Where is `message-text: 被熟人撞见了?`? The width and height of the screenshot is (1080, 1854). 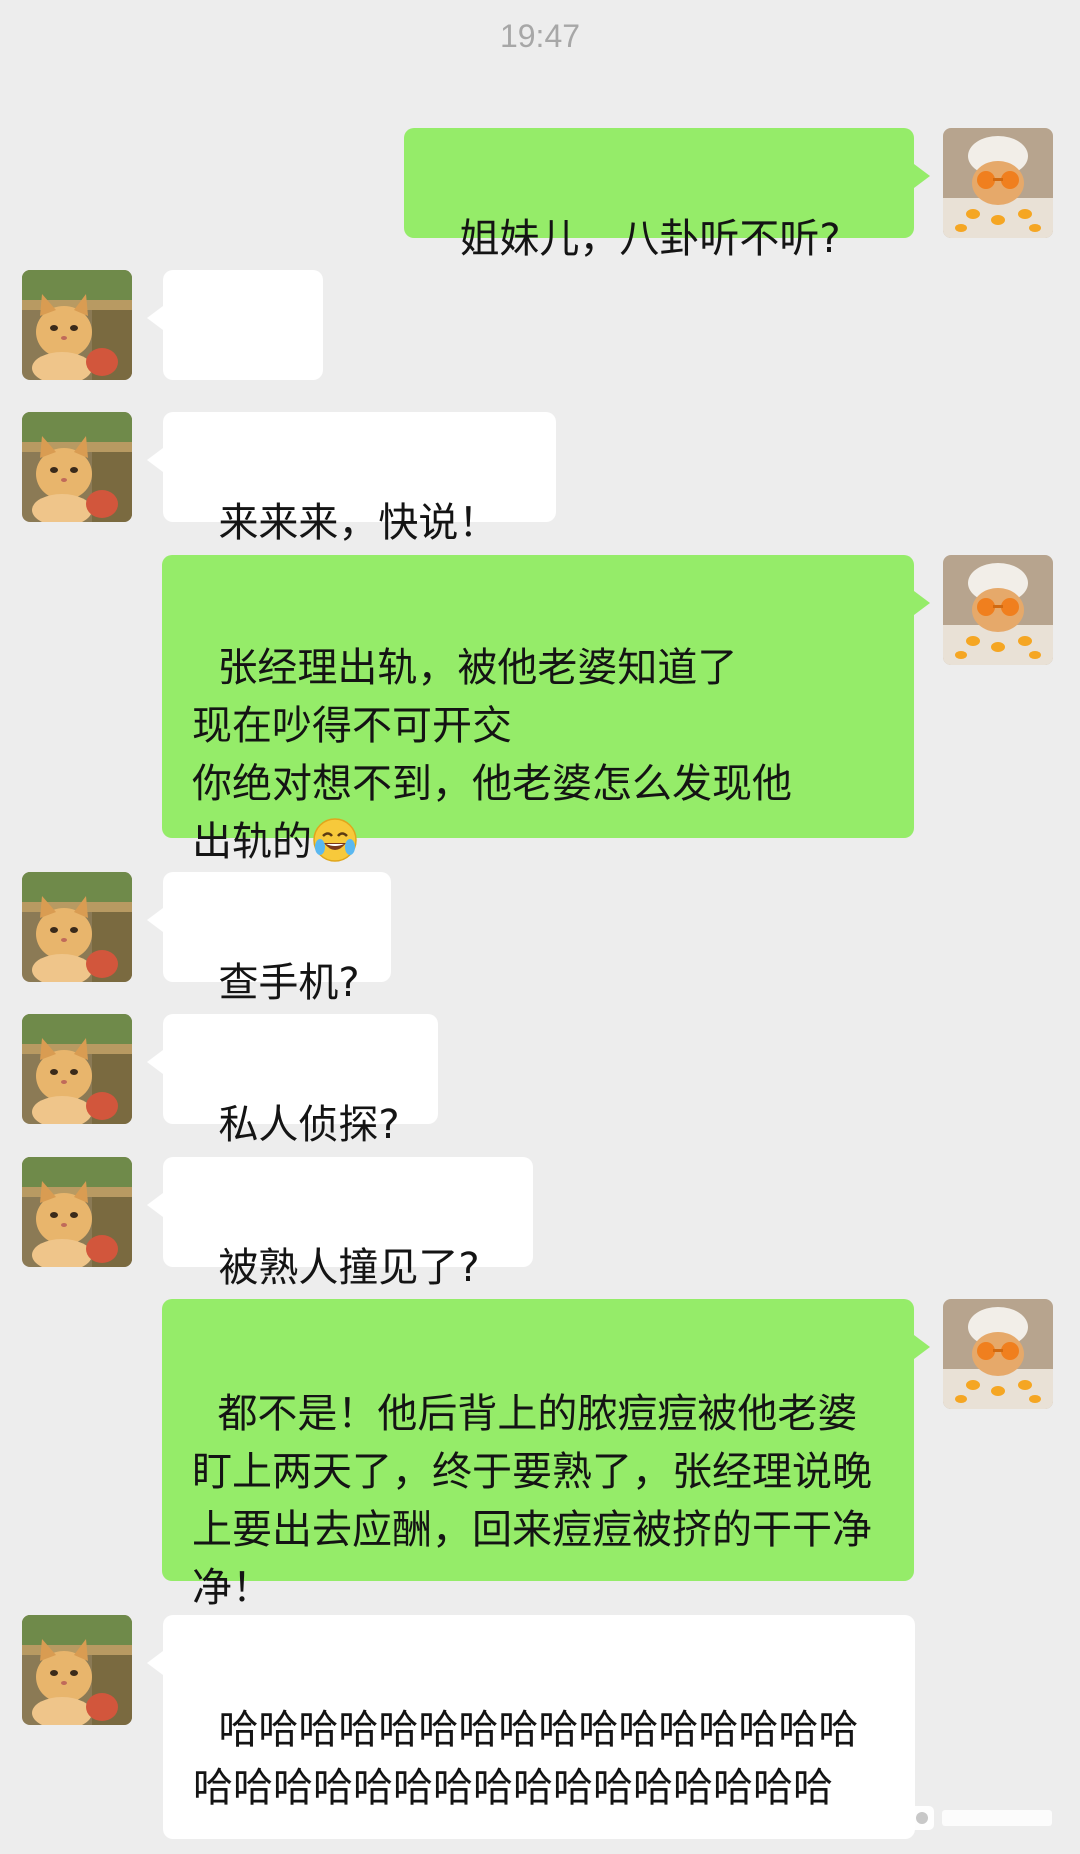
message-text: 被熟人撞见了? is located at coordinates (349, 1268).